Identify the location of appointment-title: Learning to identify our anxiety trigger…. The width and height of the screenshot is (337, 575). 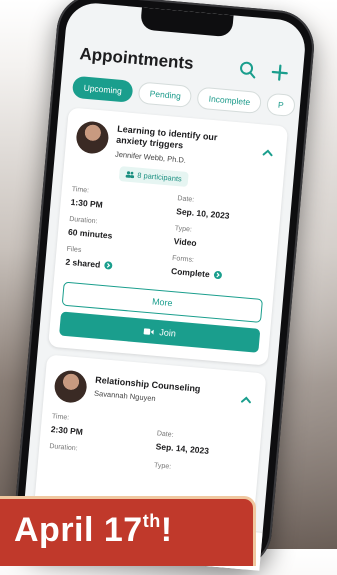
(167, 139).